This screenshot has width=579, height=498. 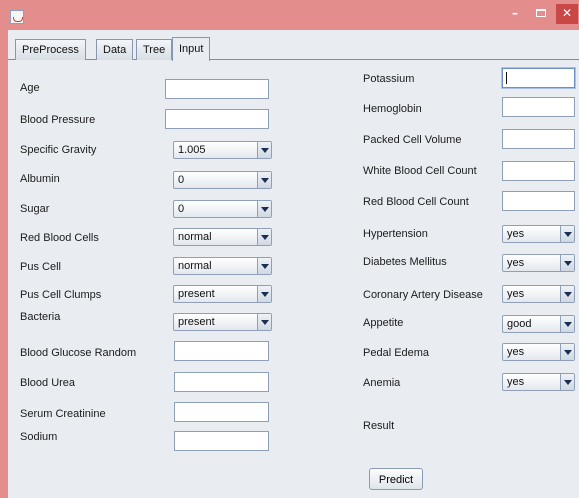 What do you see at coordinates (59, 238) in the screenshot?
I see `red-blood-cells-label: Red Blood Cells` at bounding box center [59, 238].